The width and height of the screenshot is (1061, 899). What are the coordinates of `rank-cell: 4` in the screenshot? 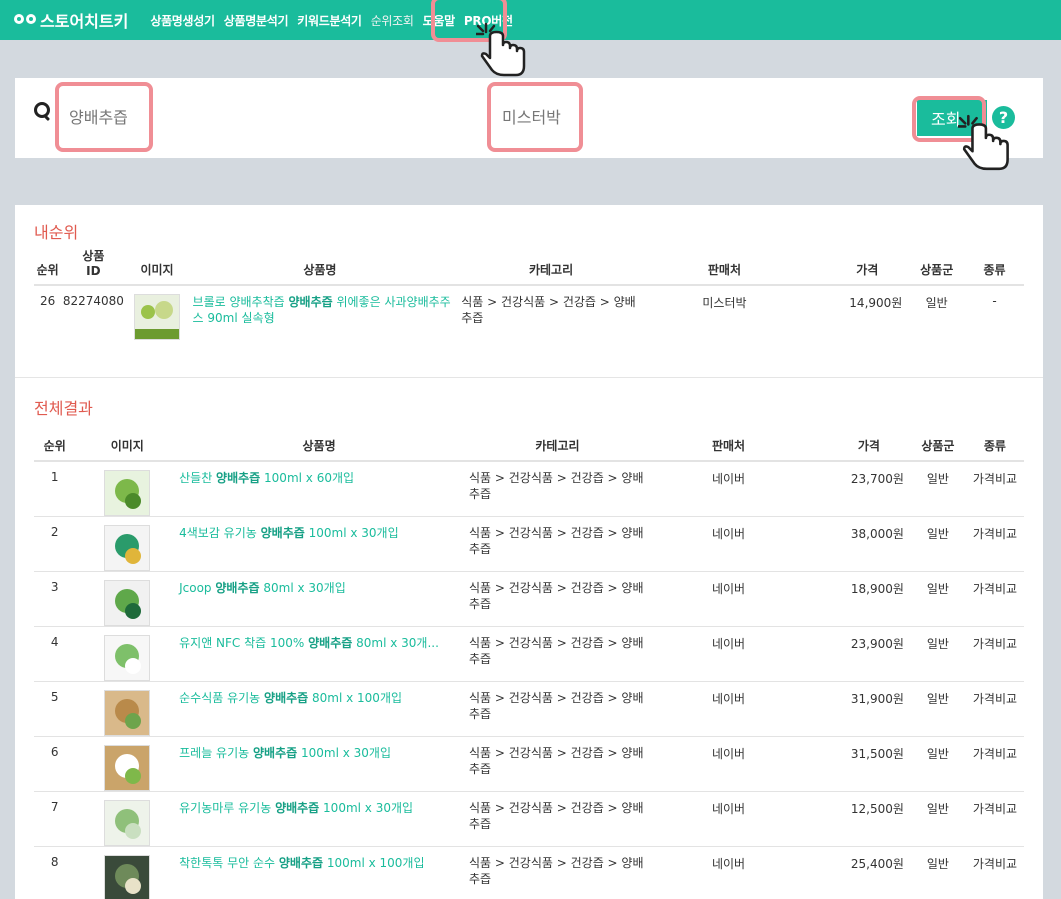 It's located at (55, 654).